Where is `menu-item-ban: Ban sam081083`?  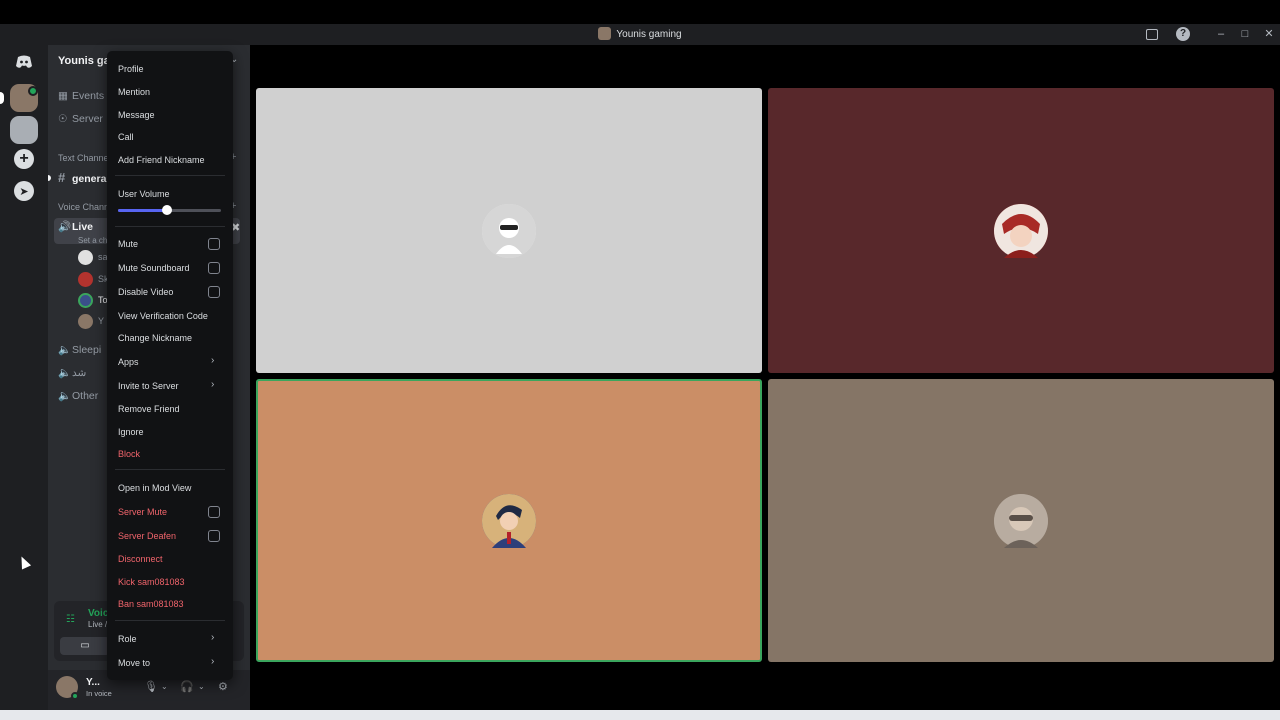 menu-item-ban: Ban sam081083 is located at coordinates (151, 604).